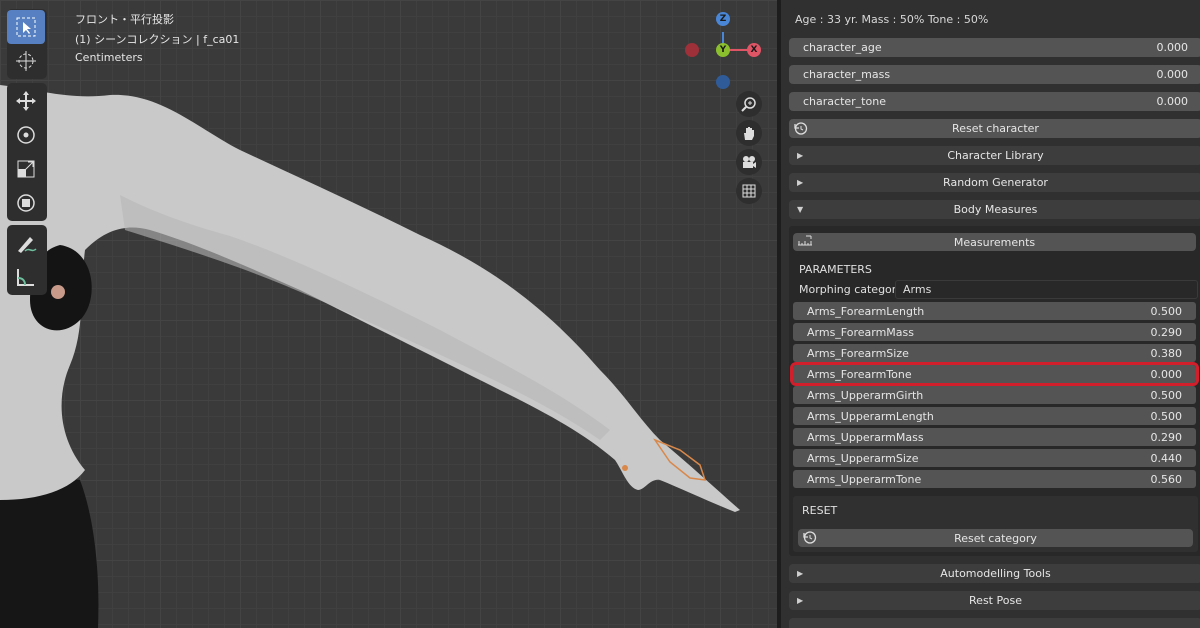  Describe the element at coordinates (892, 19) in the screenshot. I see `character-summary: Age : 33 yr. Mass : 50% Tone : 50%` at that location.